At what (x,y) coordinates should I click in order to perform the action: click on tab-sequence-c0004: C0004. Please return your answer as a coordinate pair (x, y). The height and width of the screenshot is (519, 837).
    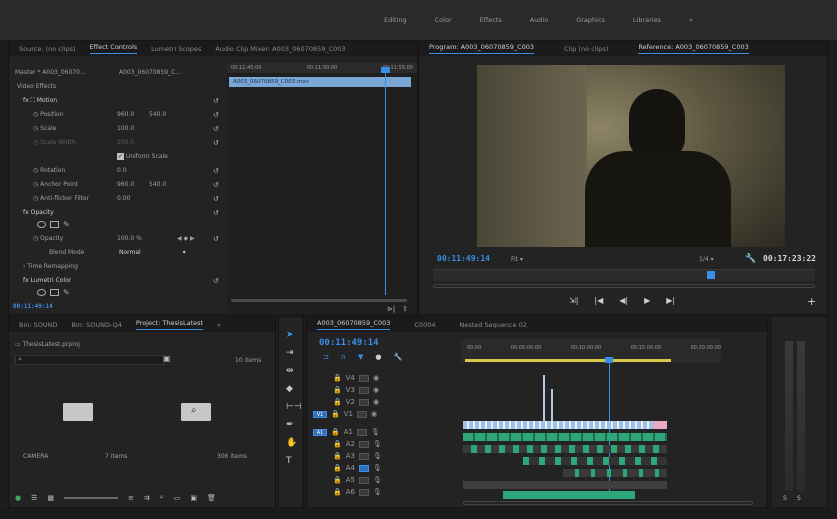
    Looking at the image, I should click on (424, 325).